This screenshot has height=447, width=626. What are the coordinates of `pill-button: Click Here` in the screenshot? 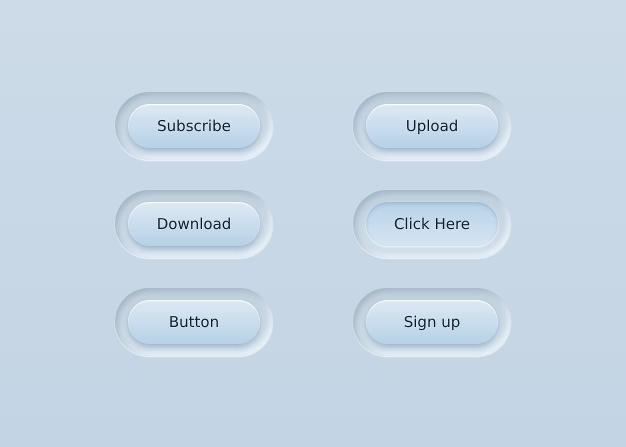 It's located at (432, 224).